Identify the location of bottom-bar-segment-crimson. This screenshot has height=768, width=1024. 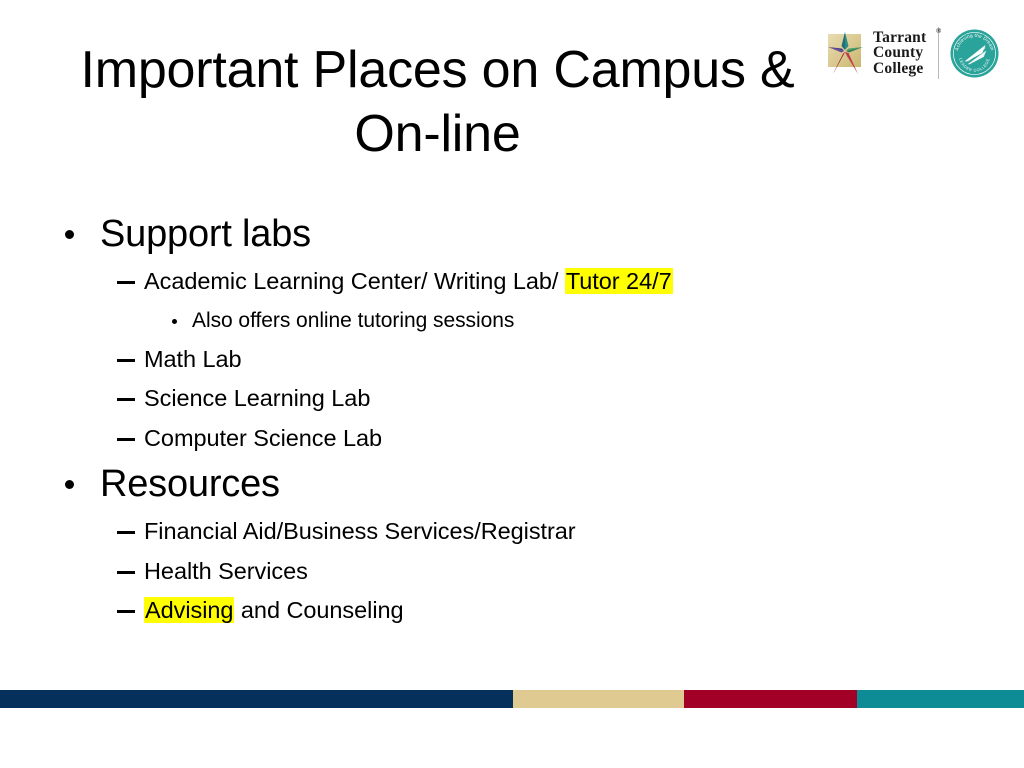
(770, 699).